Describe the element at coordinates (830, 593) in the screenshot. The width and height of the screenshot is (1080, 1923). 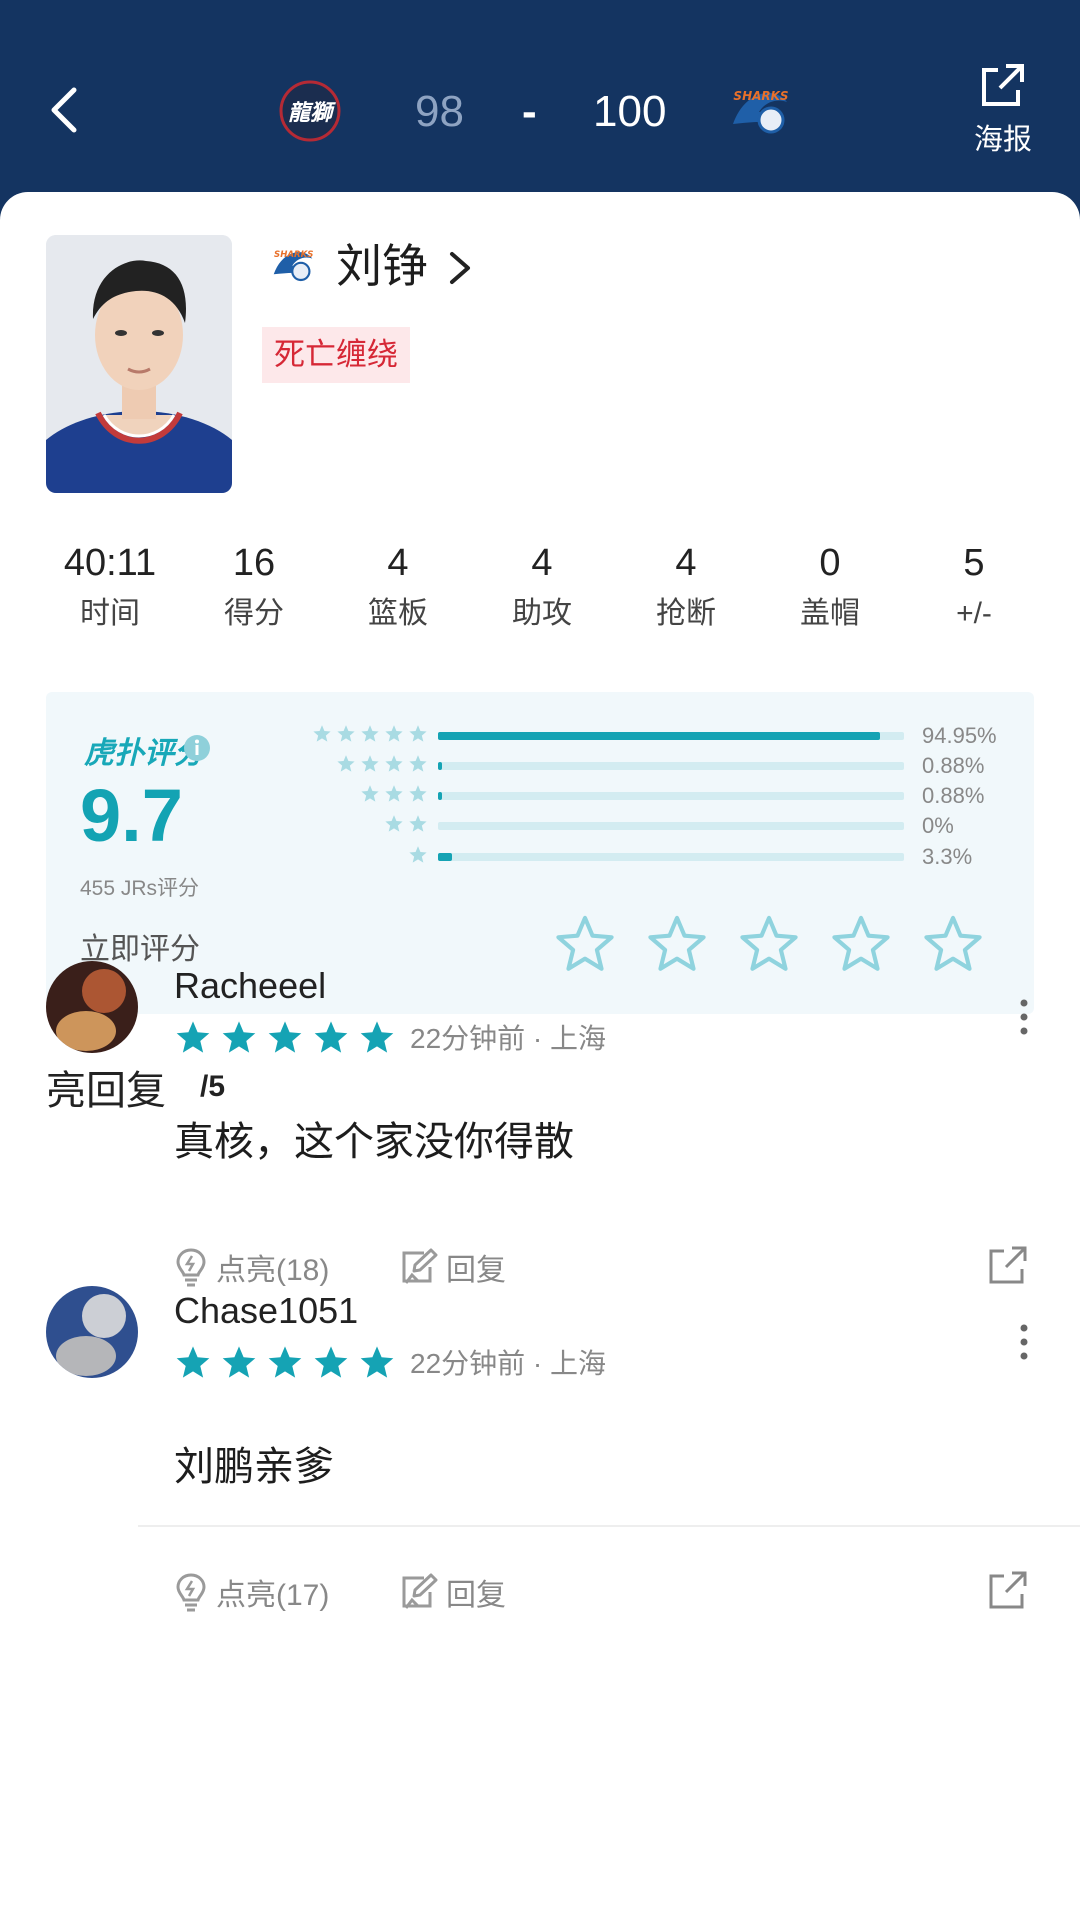
I see `stat-item: 0 盖帽` at that location.